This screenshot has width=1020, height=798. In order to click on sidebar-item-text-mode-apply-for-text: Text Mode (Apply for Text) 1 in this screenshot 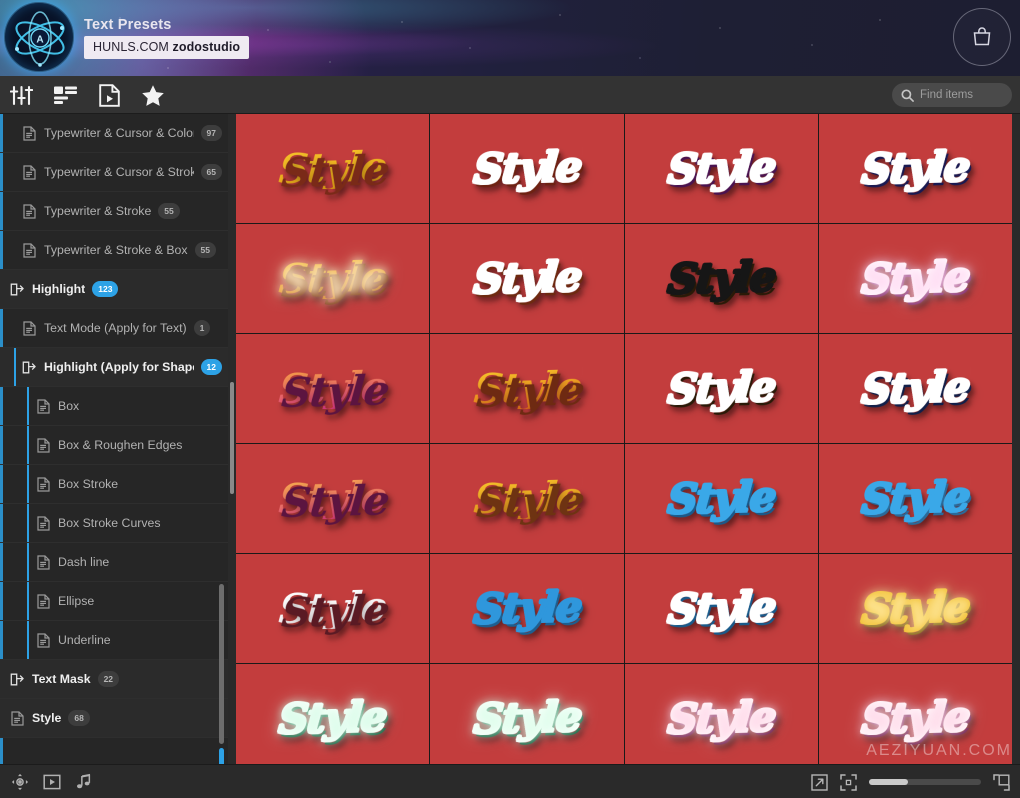, I will do `click(114, 328)`.